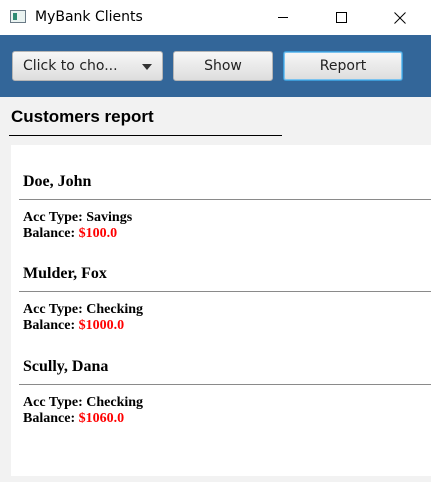 The width and height of the screenshot is (431, 482). I want to click on acc-type-value: Savings, so click(109, 217).